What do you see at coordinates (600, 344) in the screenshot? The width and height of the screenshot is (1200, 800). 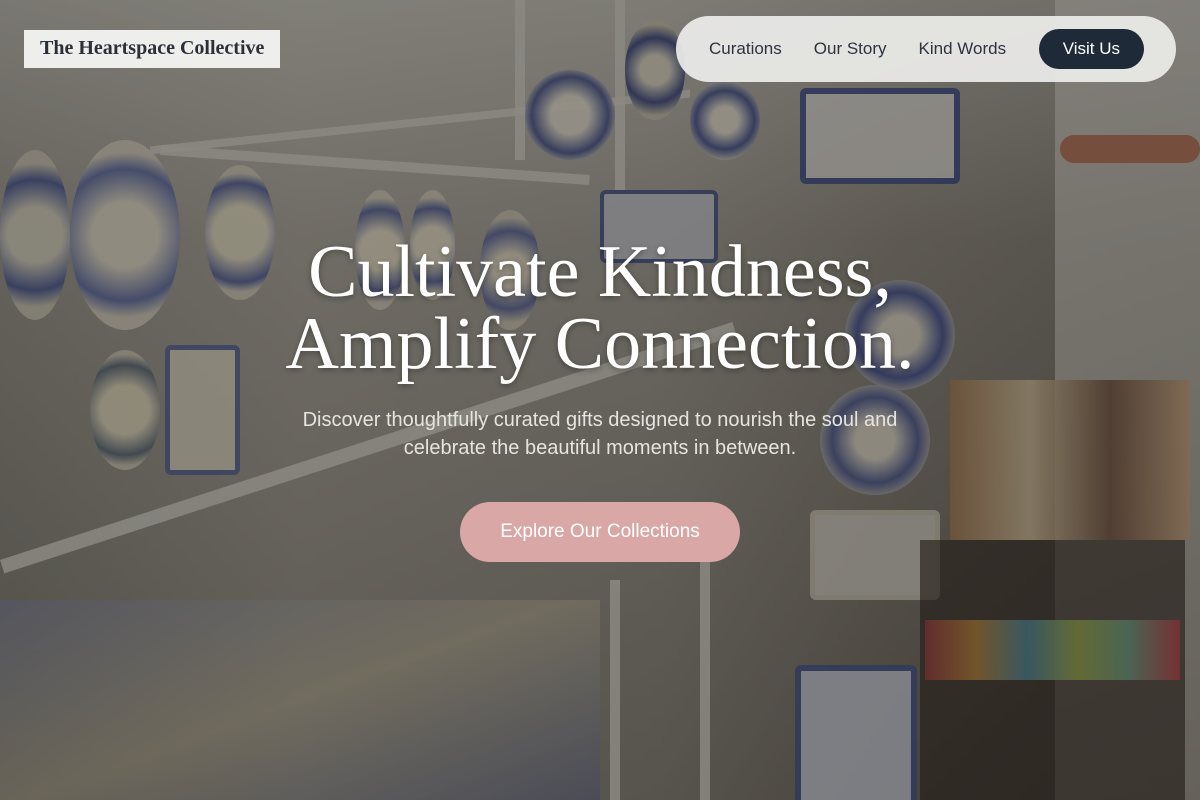 I see `hero-title-line-2: Amplify Connection.` at bounding box center [600, 344].